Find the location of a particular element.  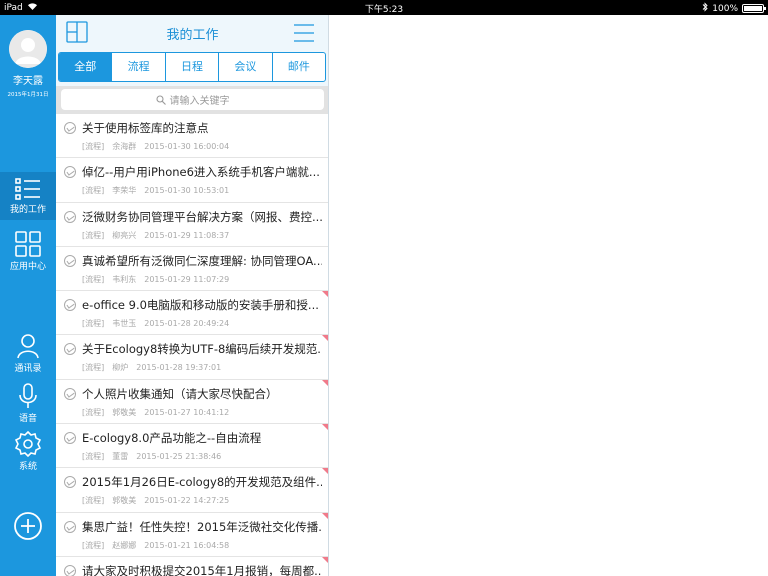

item-meta: [流程] 李荣华 2015-01-30 10:53:01 is located at coordinates (159, 190).